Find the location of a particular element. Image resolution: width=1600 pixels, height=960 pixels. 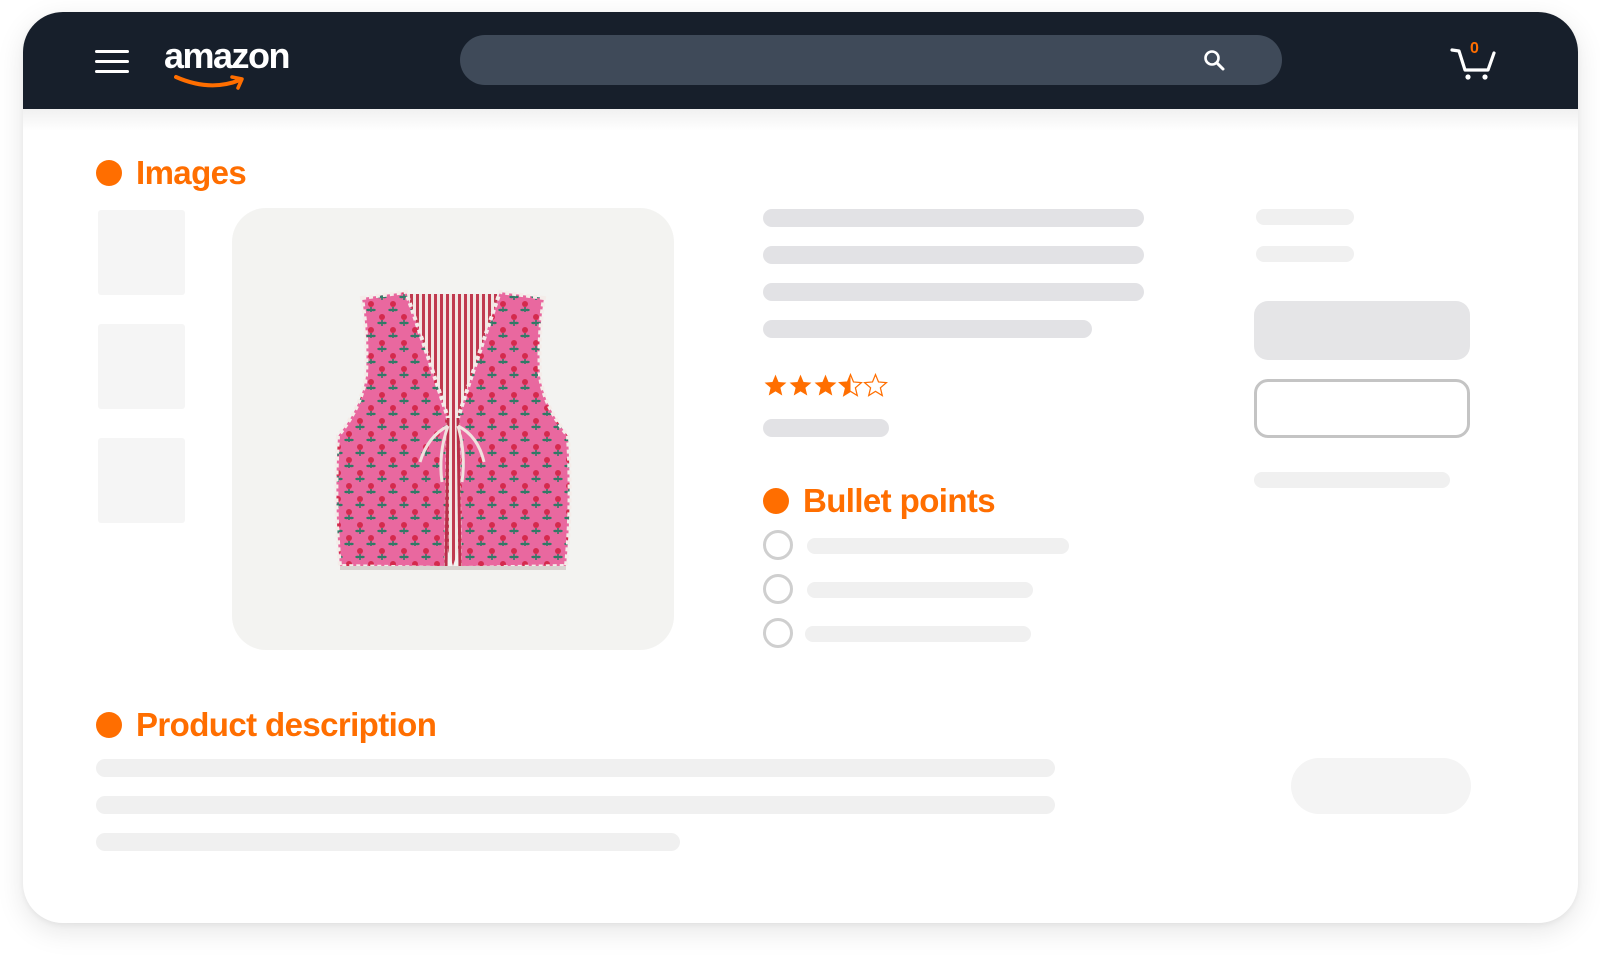

hamburger-menu-icon is located at coordinates (112, 63).